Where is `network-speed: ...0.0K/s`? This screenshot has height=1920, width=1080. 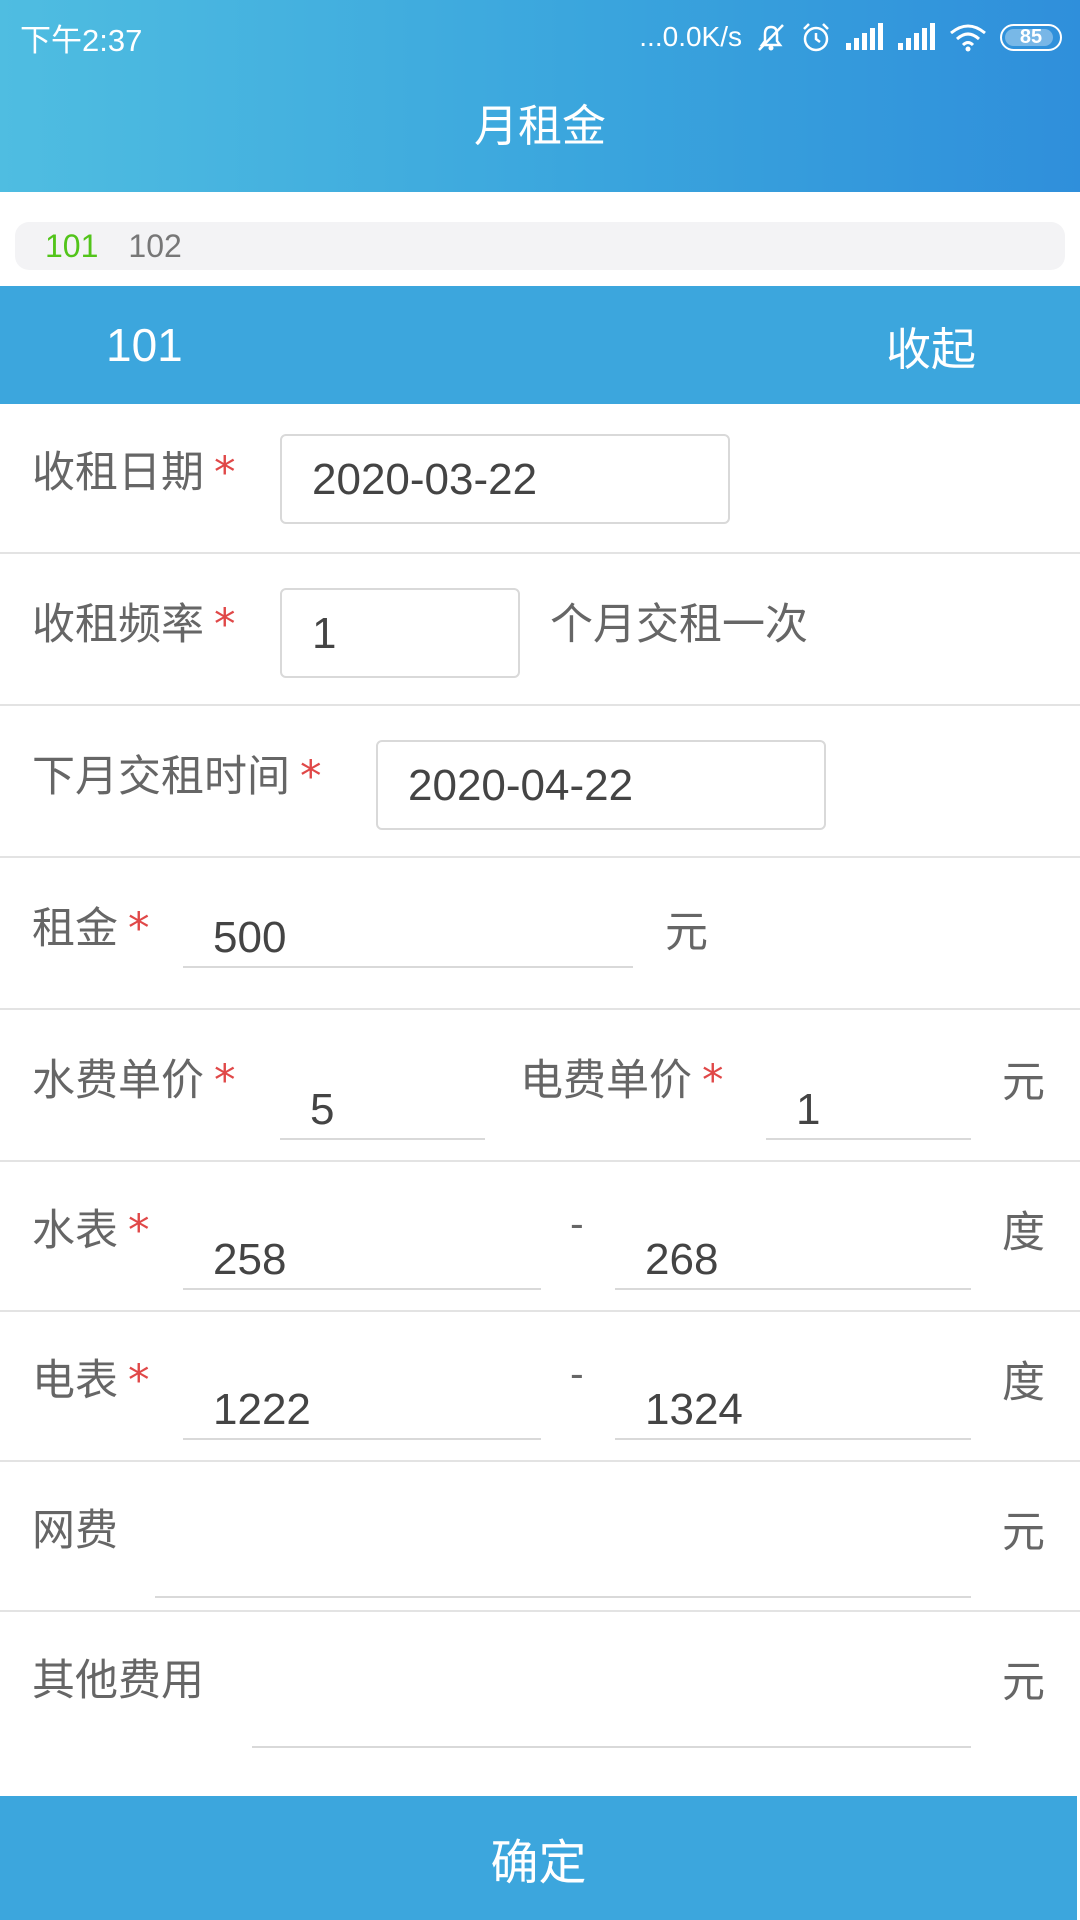 network-speed: ...0.0K/s is located at coordinates (690, 36).